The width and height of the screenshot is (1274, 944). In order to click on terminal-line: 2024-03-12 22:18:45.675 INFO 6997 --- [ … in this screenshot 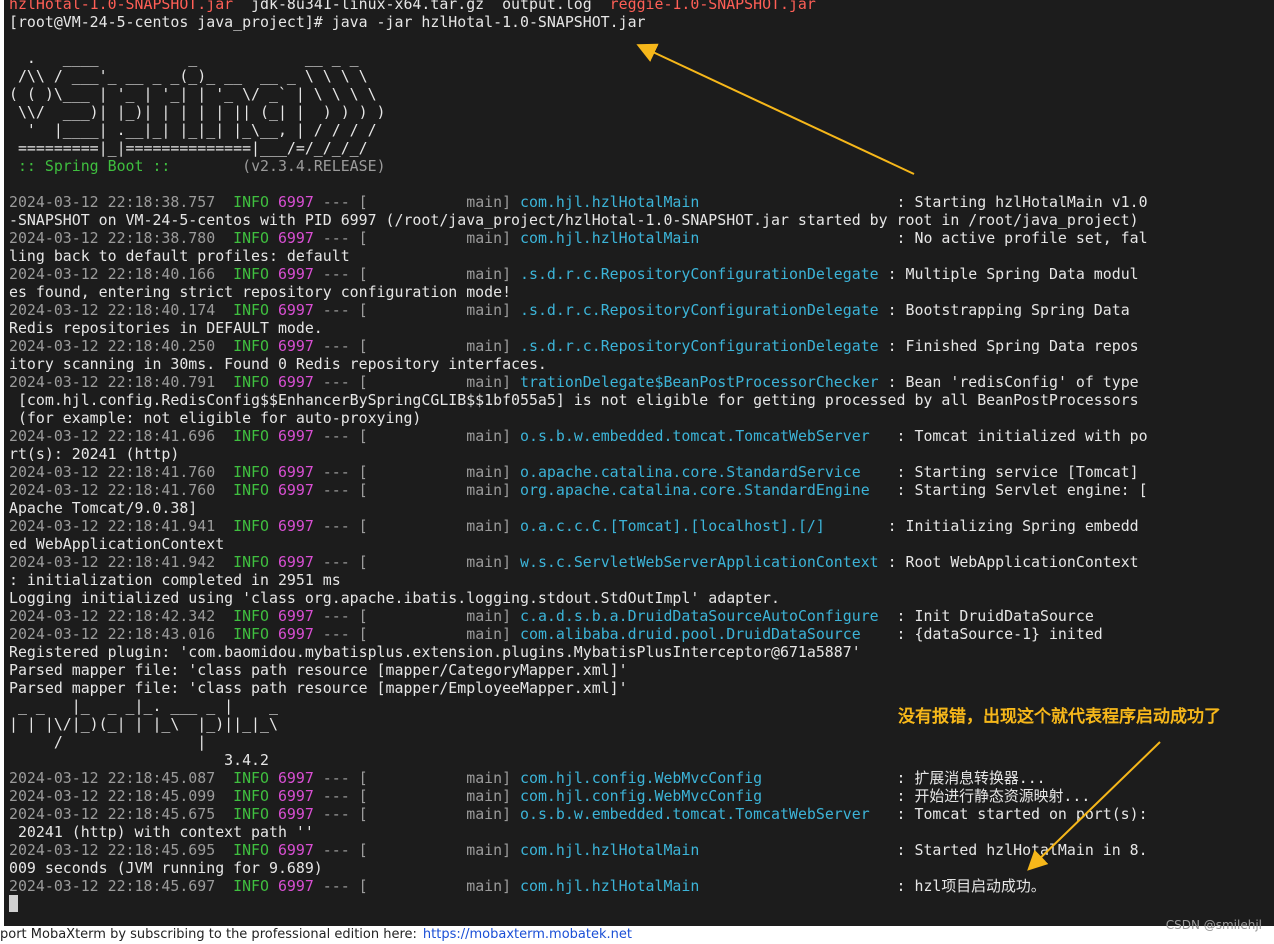, I will do `click(578, 814)`.